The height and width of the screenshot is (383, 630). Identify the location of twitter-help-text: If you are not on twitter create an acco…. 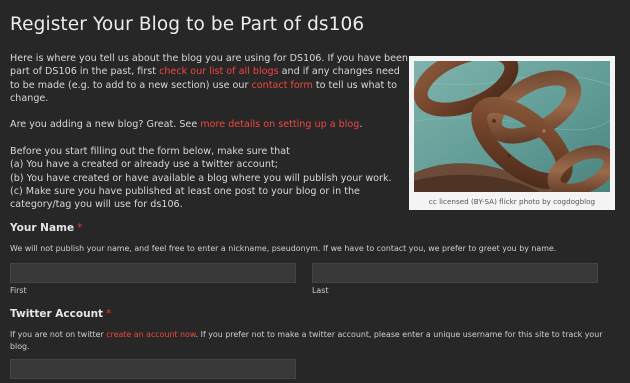
(310, 341).